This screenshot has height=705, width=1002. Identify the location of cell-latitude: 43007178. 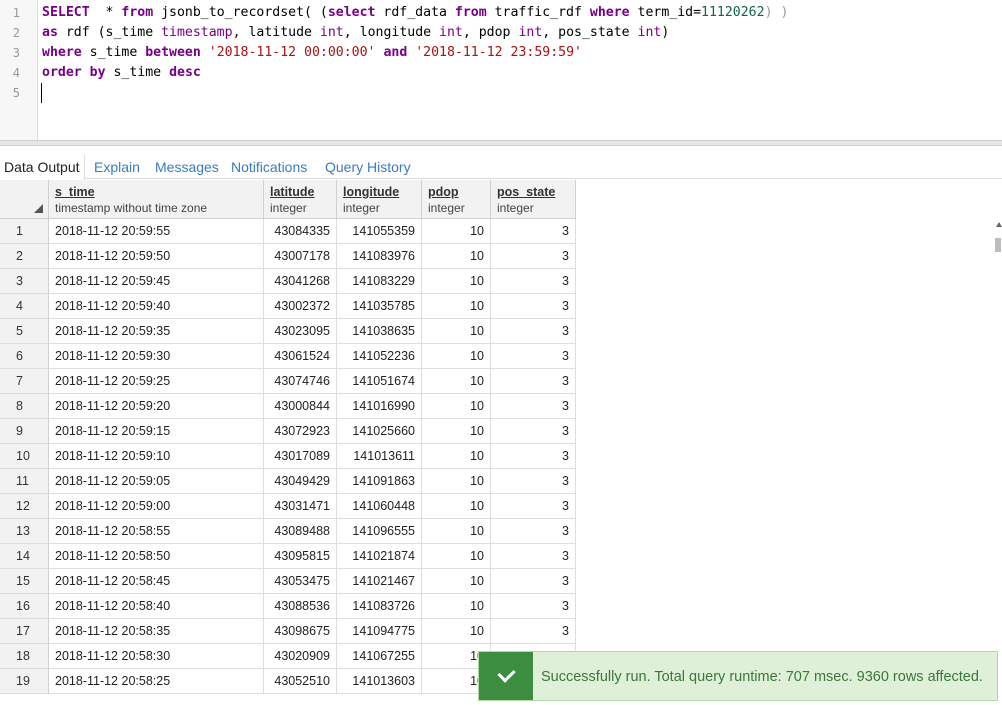
(300, 256).